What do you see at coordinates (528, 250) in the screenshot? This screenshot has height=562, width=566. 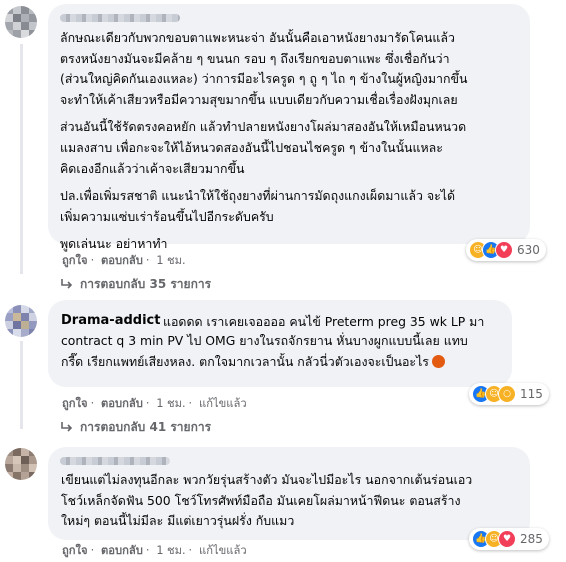 I see `reaction-count: 630` at bounding box center [528, 250].